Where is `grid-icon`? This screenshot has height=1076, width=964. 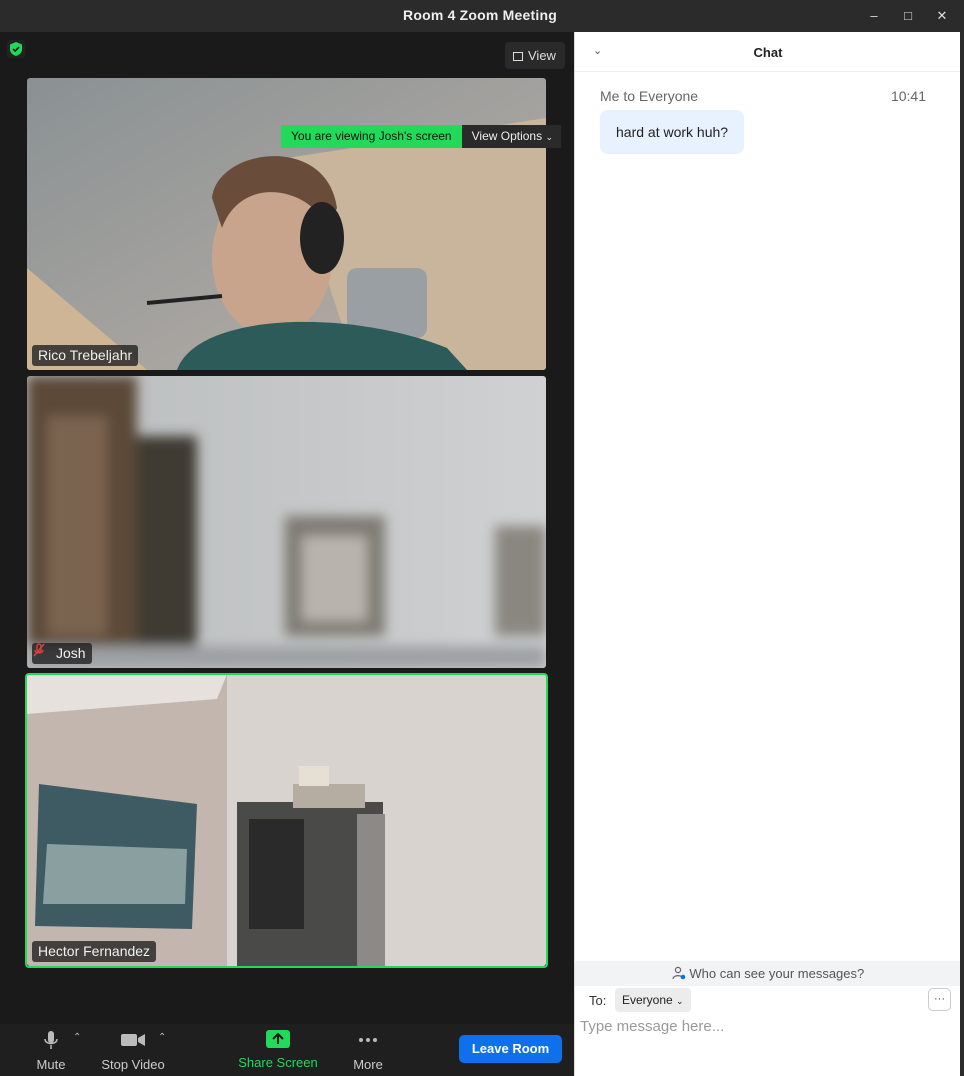 grid-icon is located at coordinates (518, 56).